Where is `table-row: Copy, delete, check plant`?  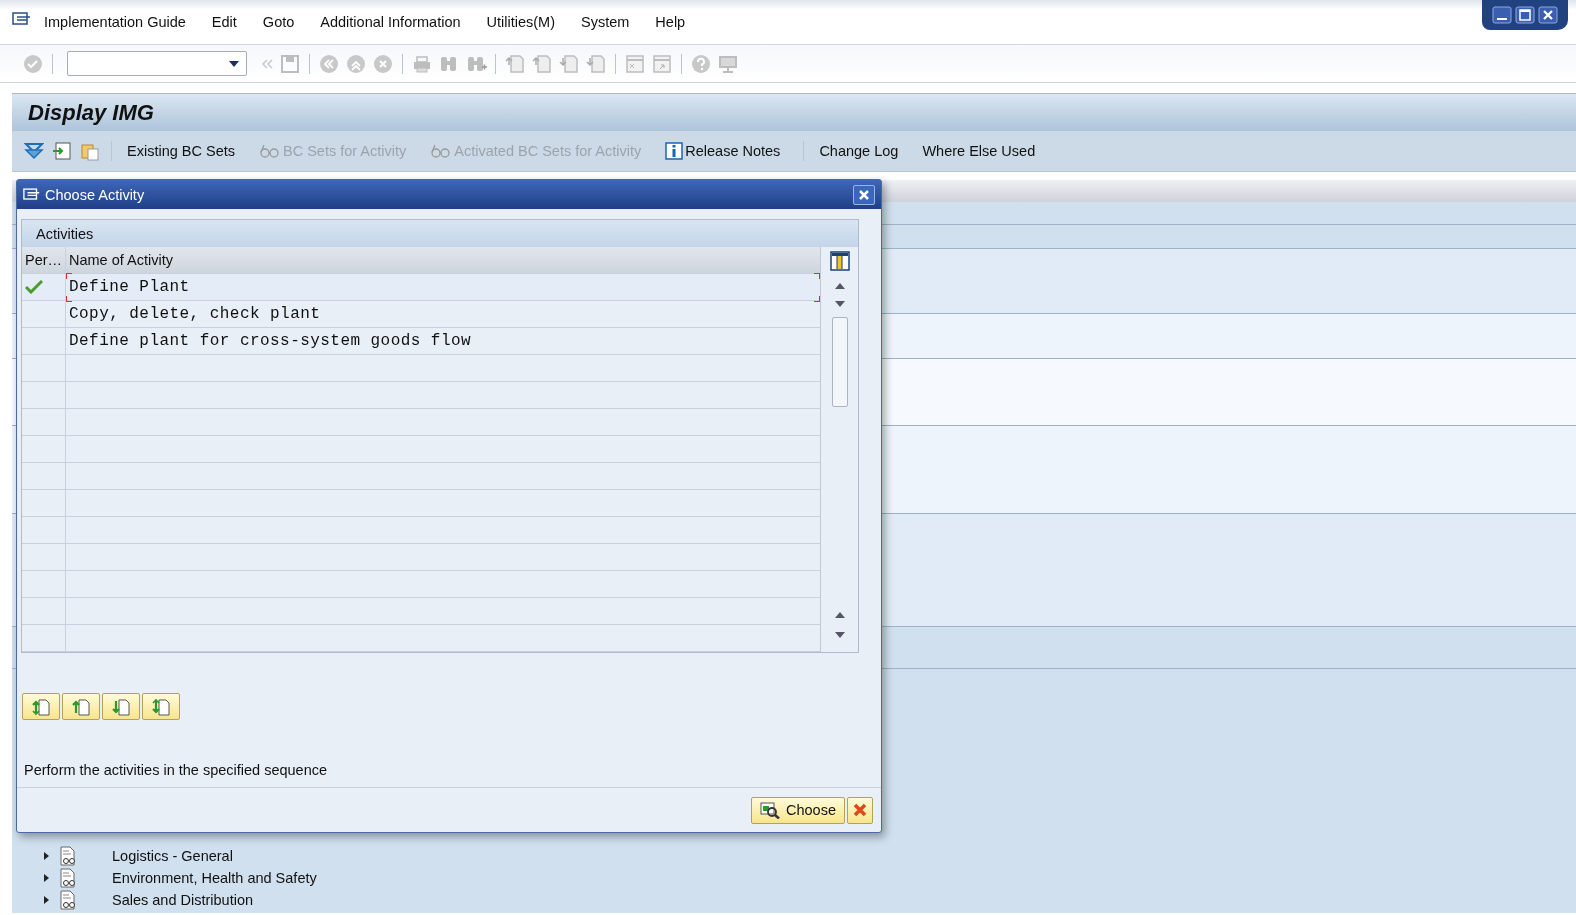
table-row: Copy, delete, check plant is located at coordinates (421, 314).